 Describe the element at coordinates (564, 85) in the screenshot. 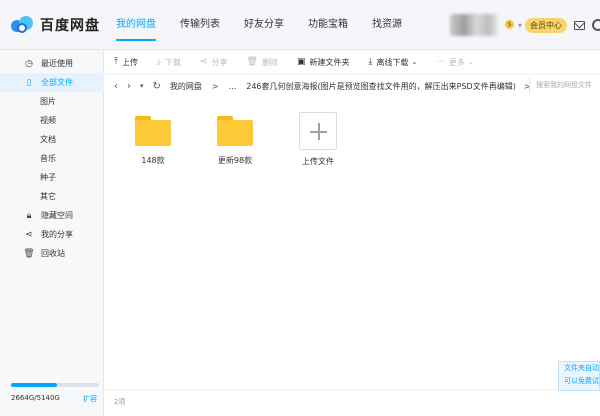

I see `search-input: 搜索我的网盘文件` at that location.